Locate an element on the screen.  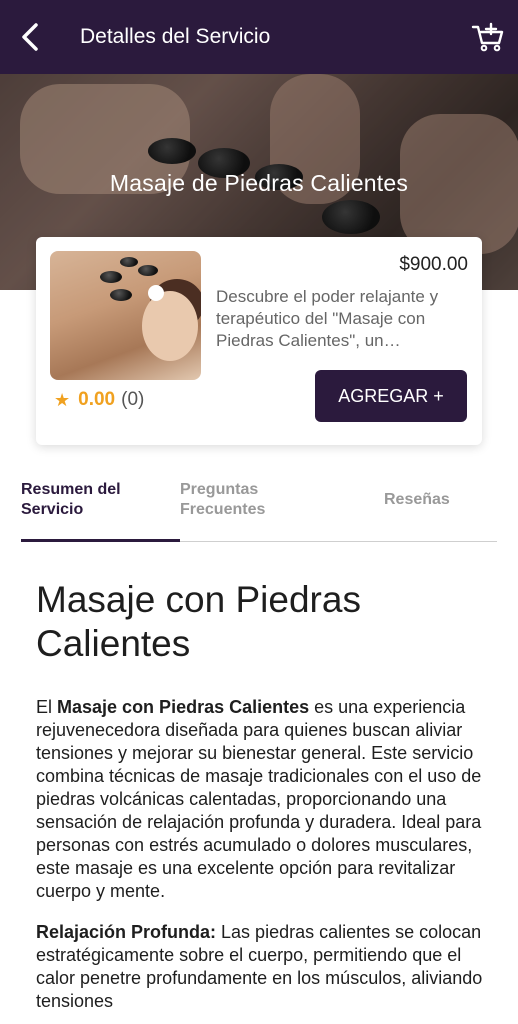
back-button is located at coordinates (30, 37).